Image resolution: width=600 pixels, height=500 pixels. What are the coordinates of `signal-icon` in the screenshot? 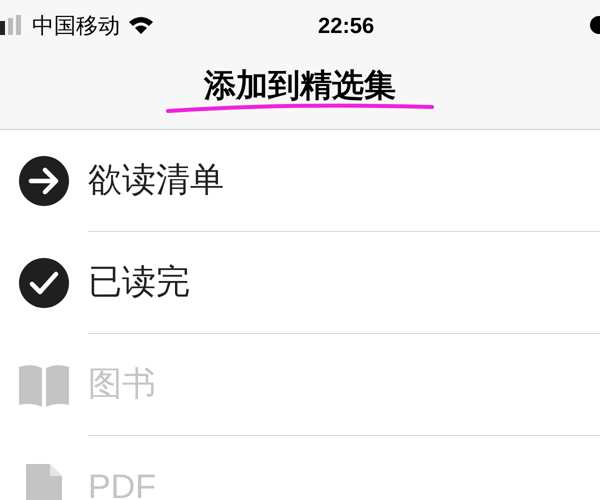 It's located at (12, 25).